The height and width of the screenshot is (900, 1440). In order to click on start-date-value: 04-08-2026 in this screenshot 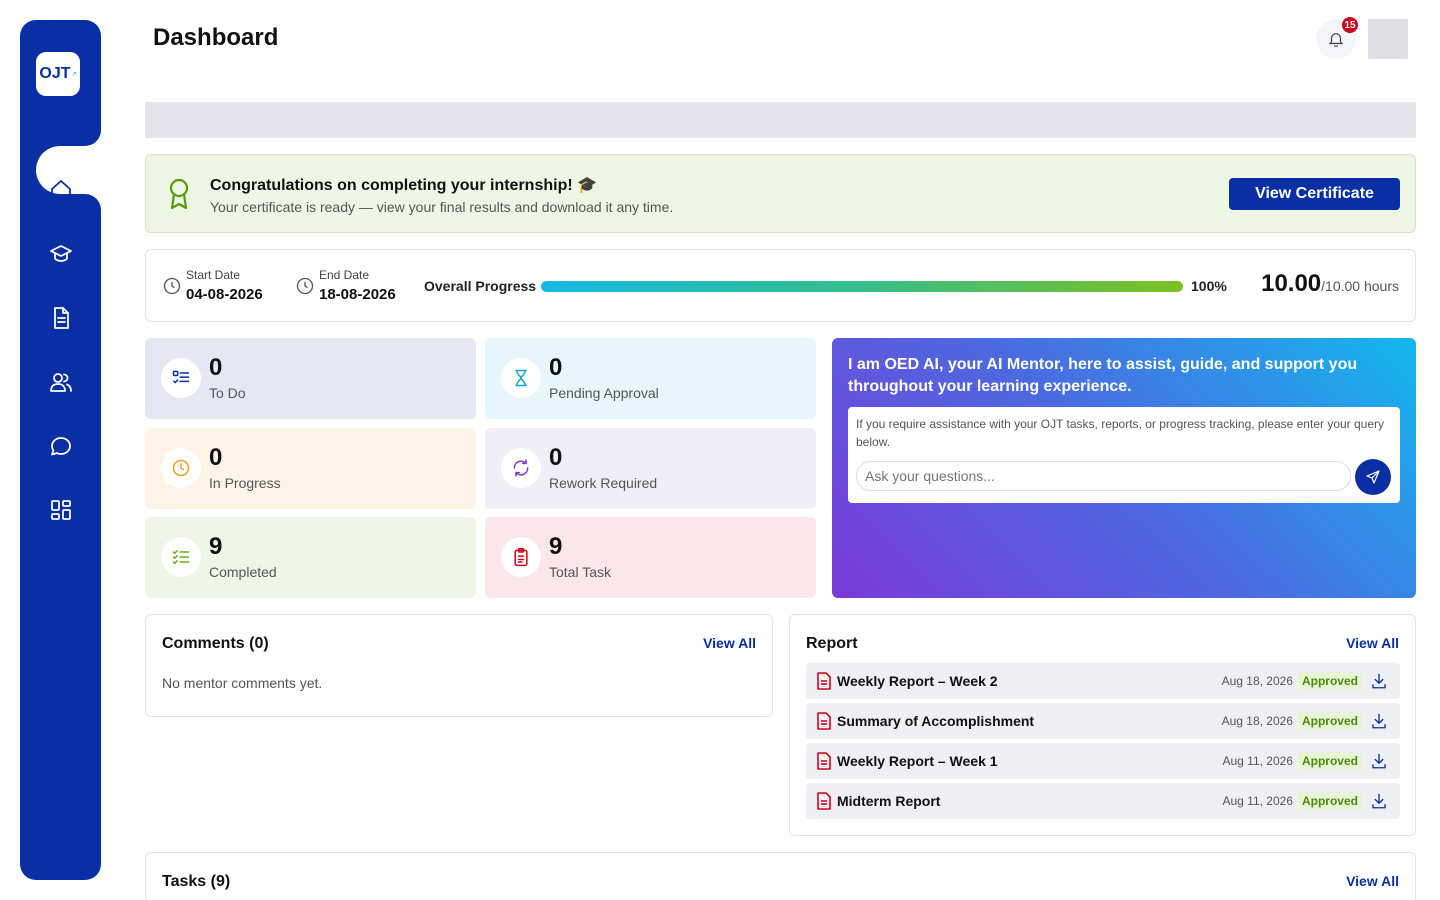, I will do `click(224, 294)`.